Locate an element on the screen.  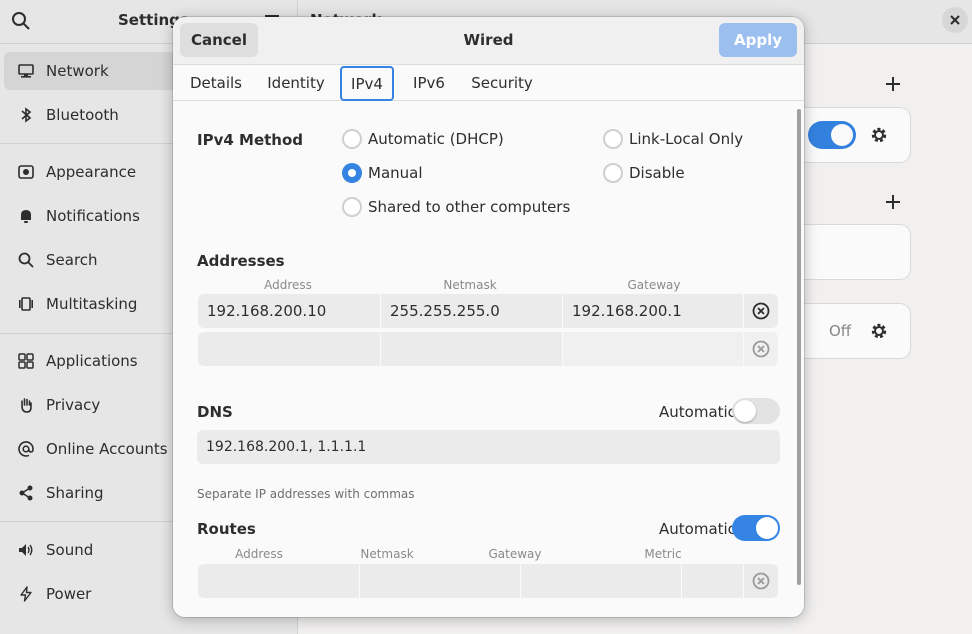
routes-automatic-label: Automatic is located at coordinates (697, 529).